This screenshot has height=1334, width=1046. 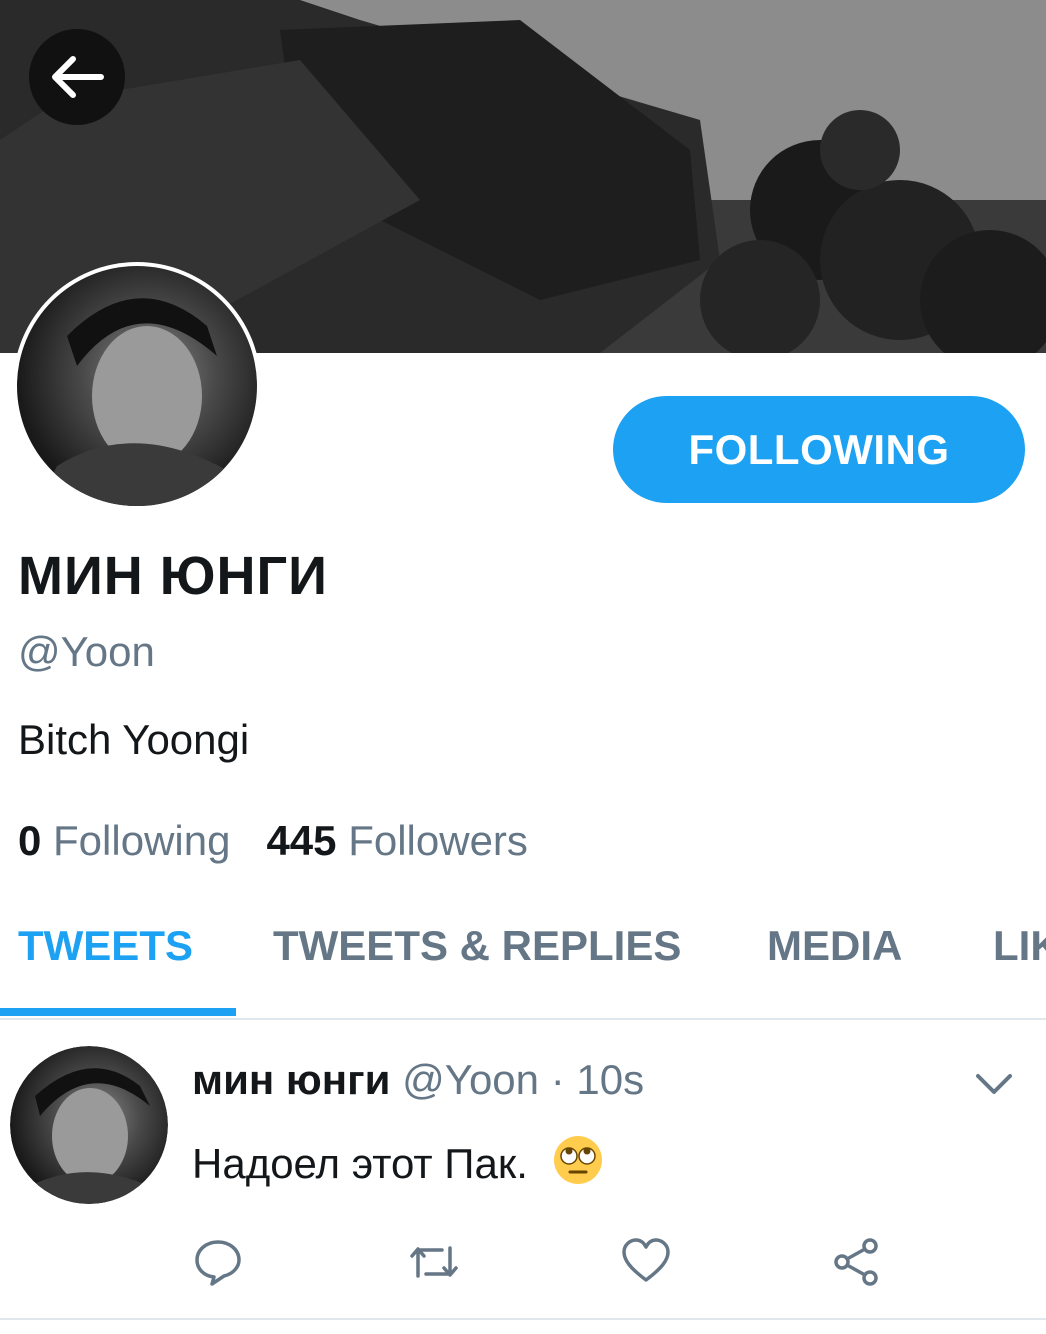 I want to click on tab-media: MEDIA, so click(x=834, y=946).